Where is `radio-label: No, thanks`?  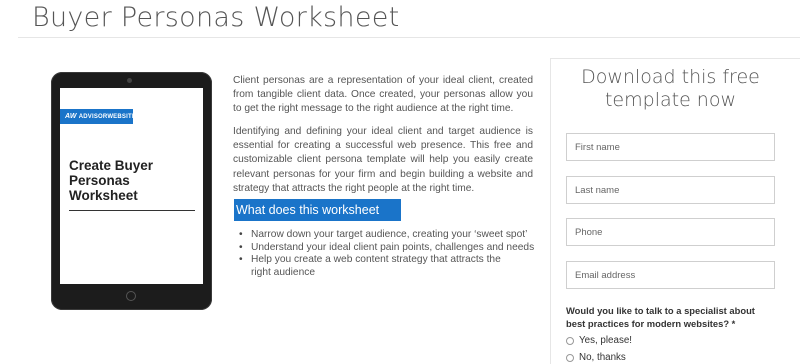 radio-label: No, thanks is located at coordinates (602, 357).